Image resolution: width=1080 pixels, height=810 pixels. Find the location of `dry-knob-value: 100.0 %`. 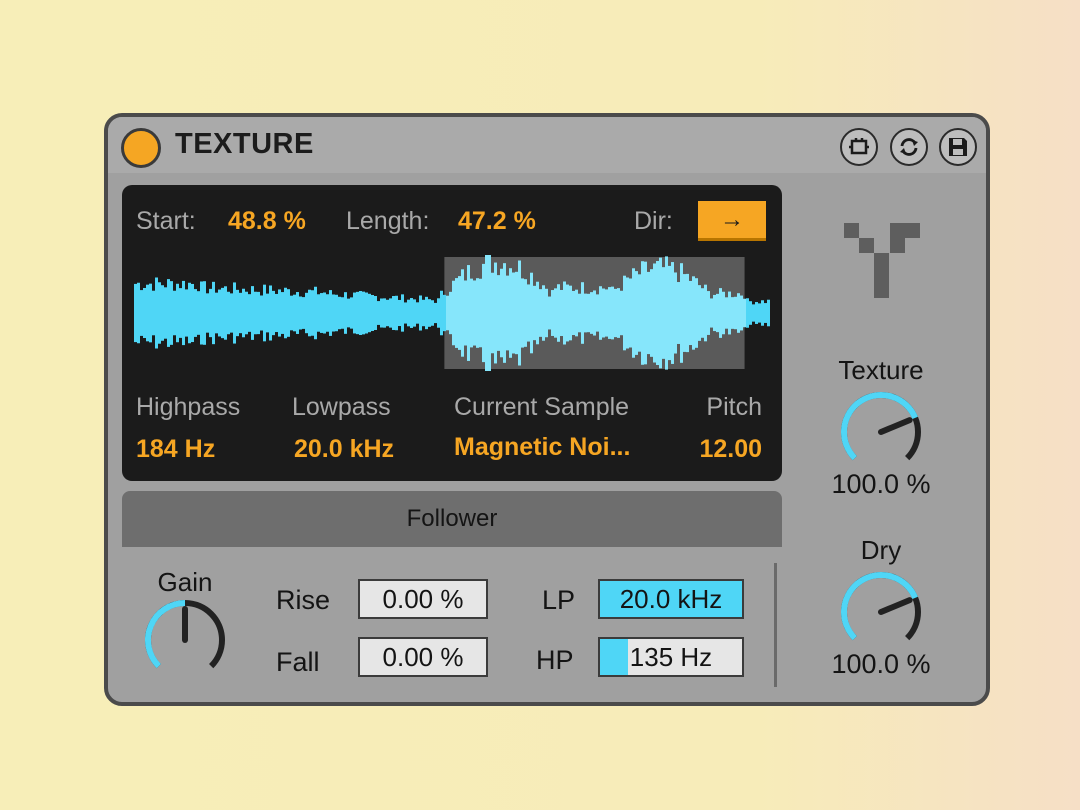

dry-knob-value: 100.0 % is located at coordinates (881, 664).